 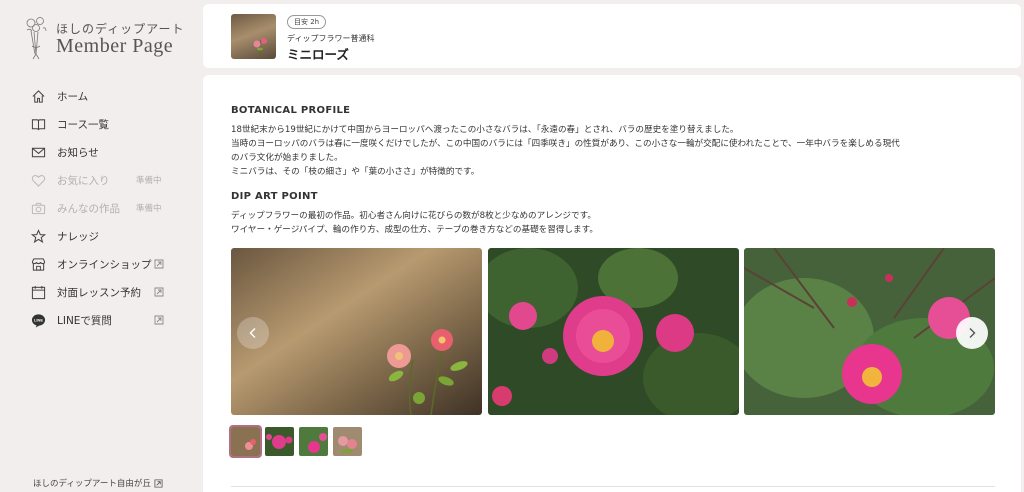 I want to click on sidebar-item-home: ホーム, so click(x=110, y=96).